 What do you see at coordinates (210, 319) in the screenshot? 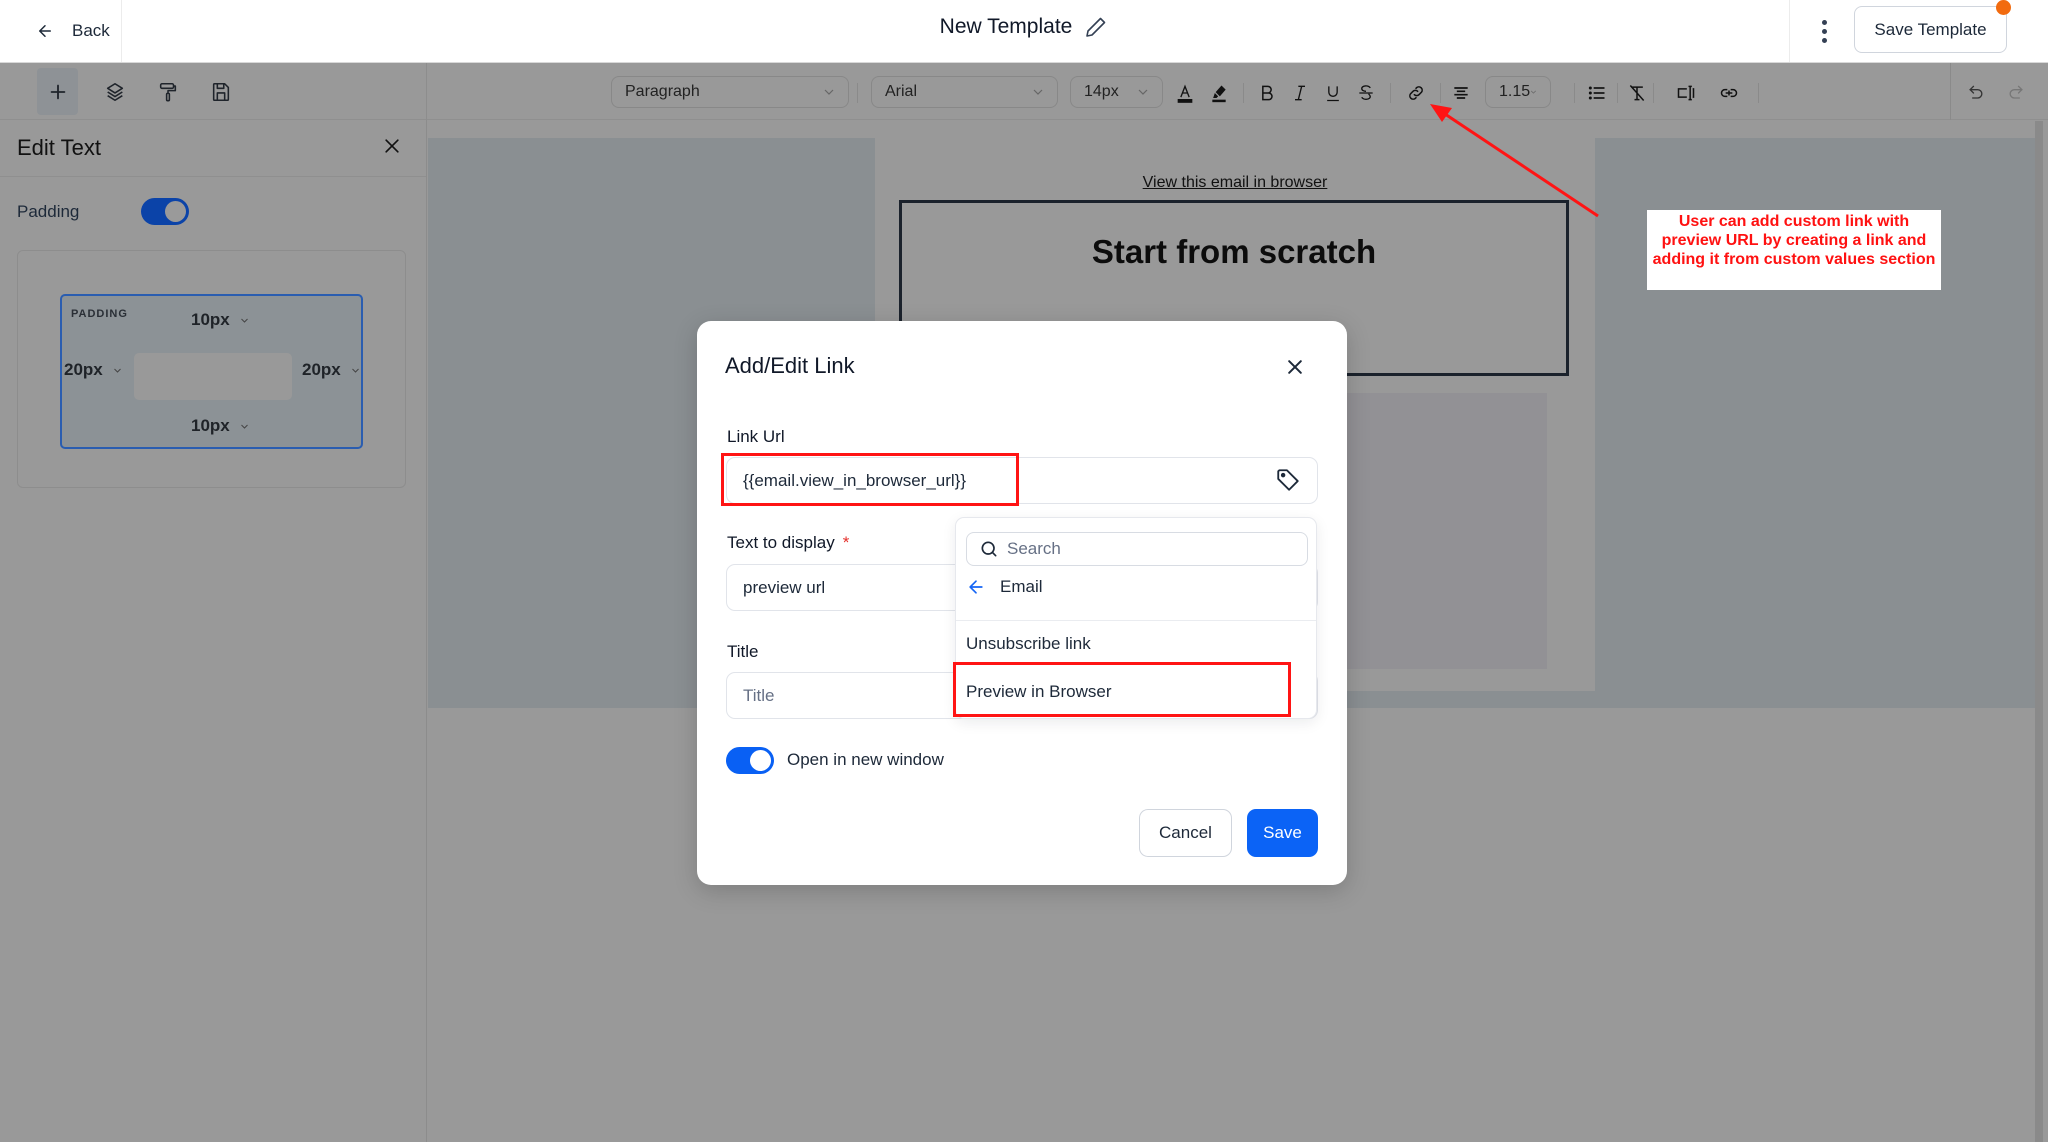
I see `padding-top-value: 10px` at bounding box center [210, 319].